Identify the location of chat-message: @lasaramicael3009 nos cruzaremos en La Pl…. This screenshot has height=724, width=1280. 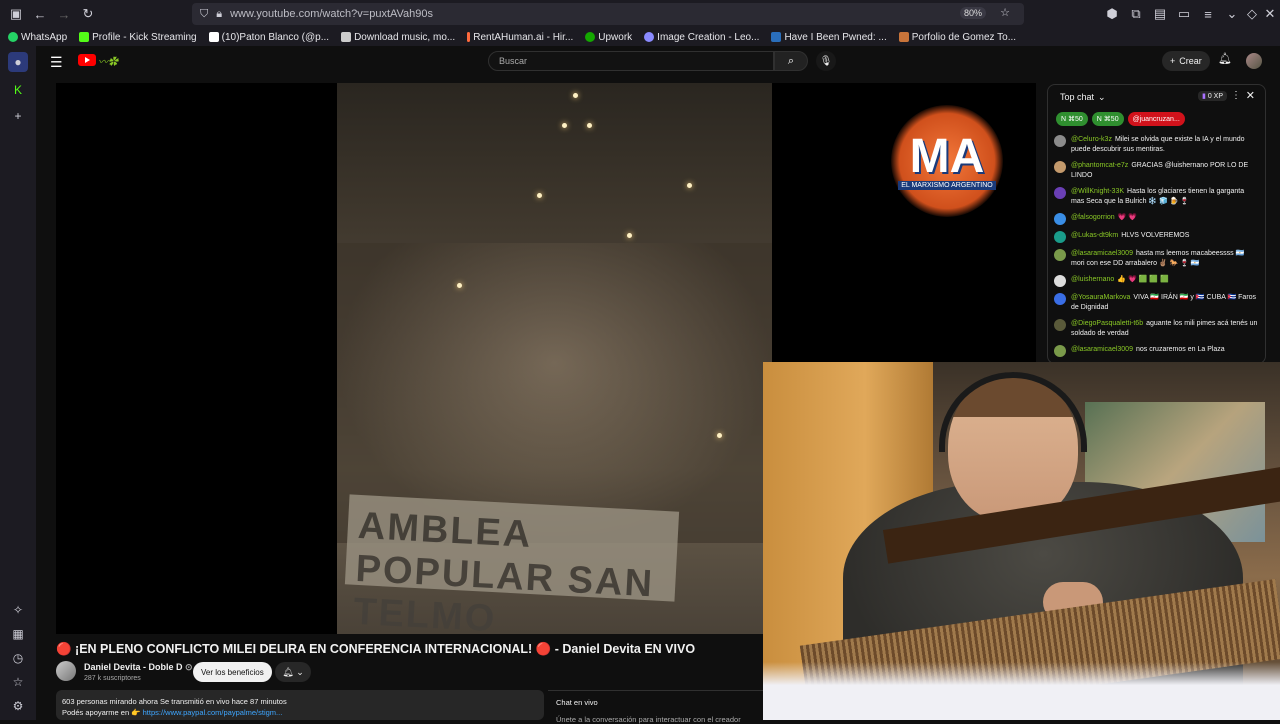
(1156, 351).